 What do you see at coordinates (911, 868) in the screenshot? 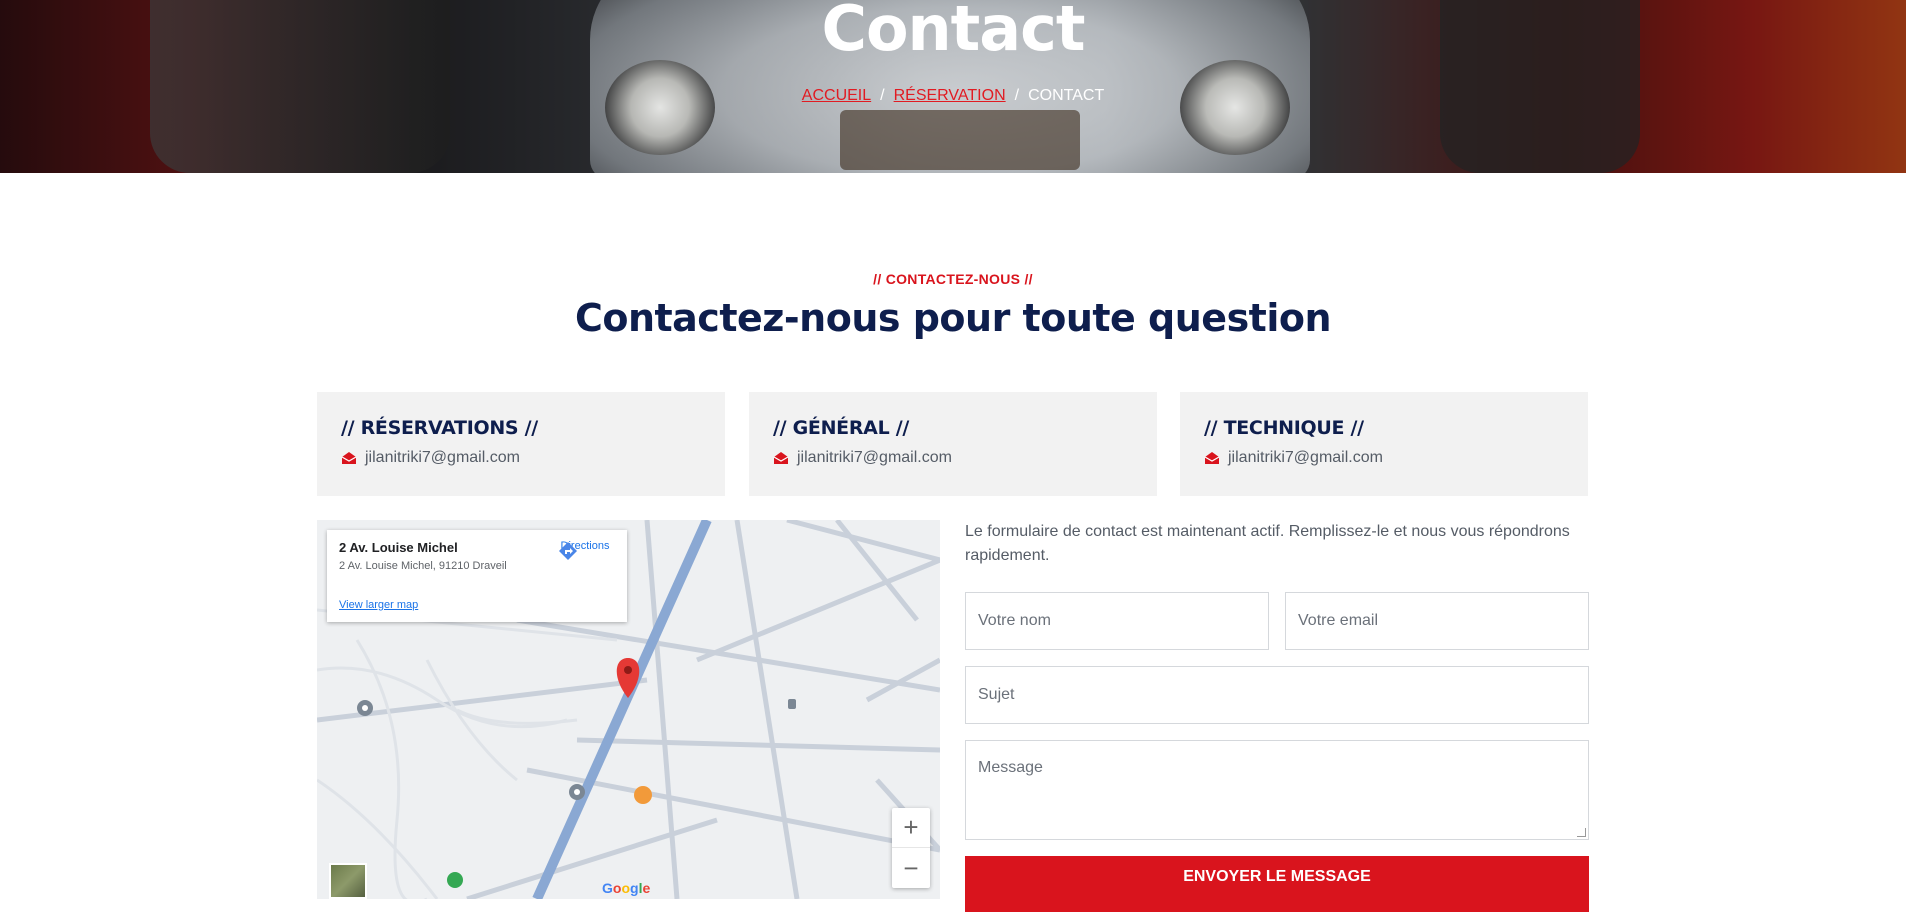
I see `zoom-out-button: −` at bounding box center [911, 868].